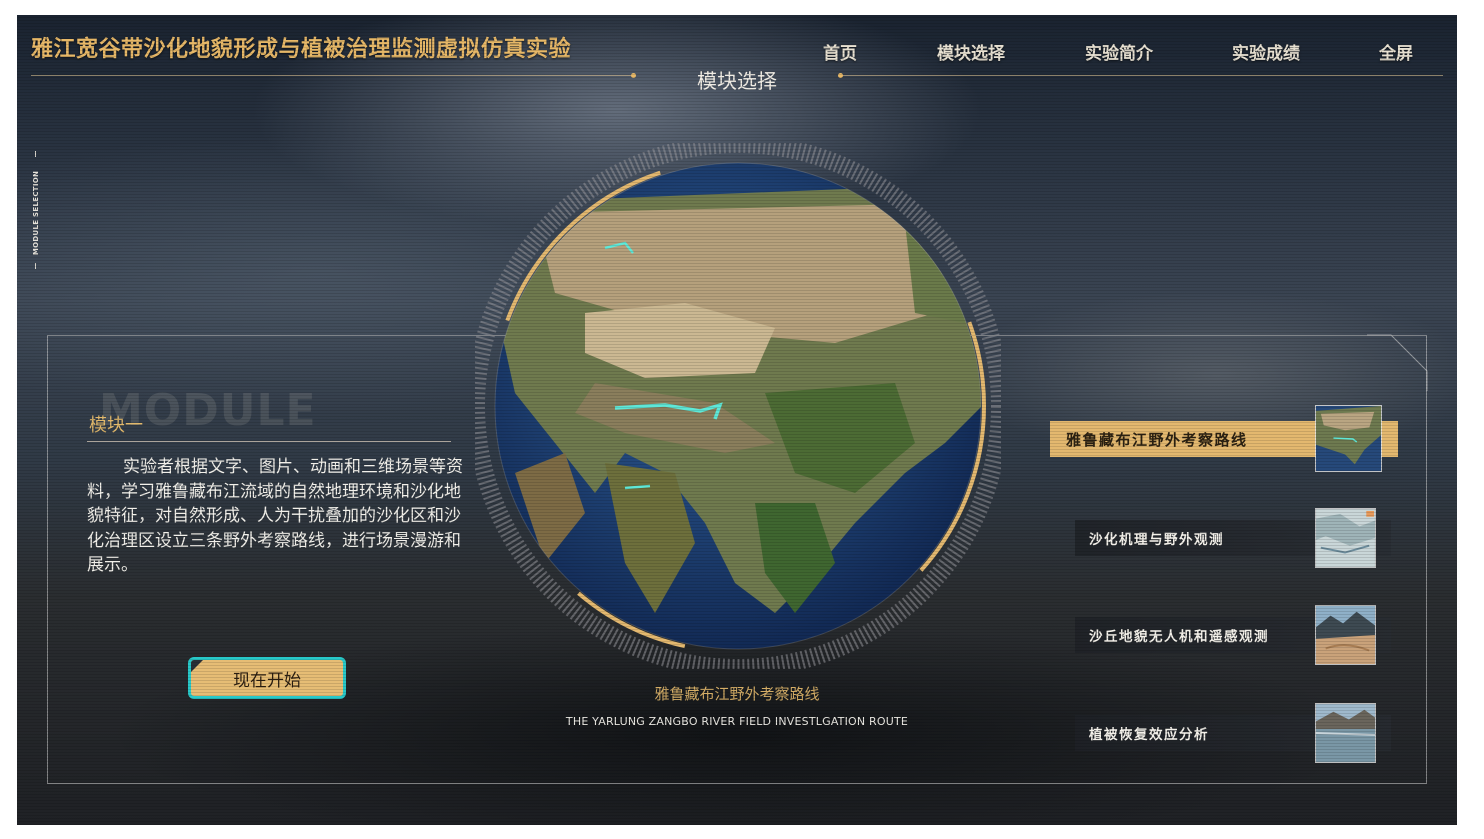 Image resolution: width=1484 pixels, height=839 pixels. Describe the element at coordinates (737, 51) in the screenshot. I see `top-nav: 首页 模块选择 实验简介 实验成绩 全屏` at that location.